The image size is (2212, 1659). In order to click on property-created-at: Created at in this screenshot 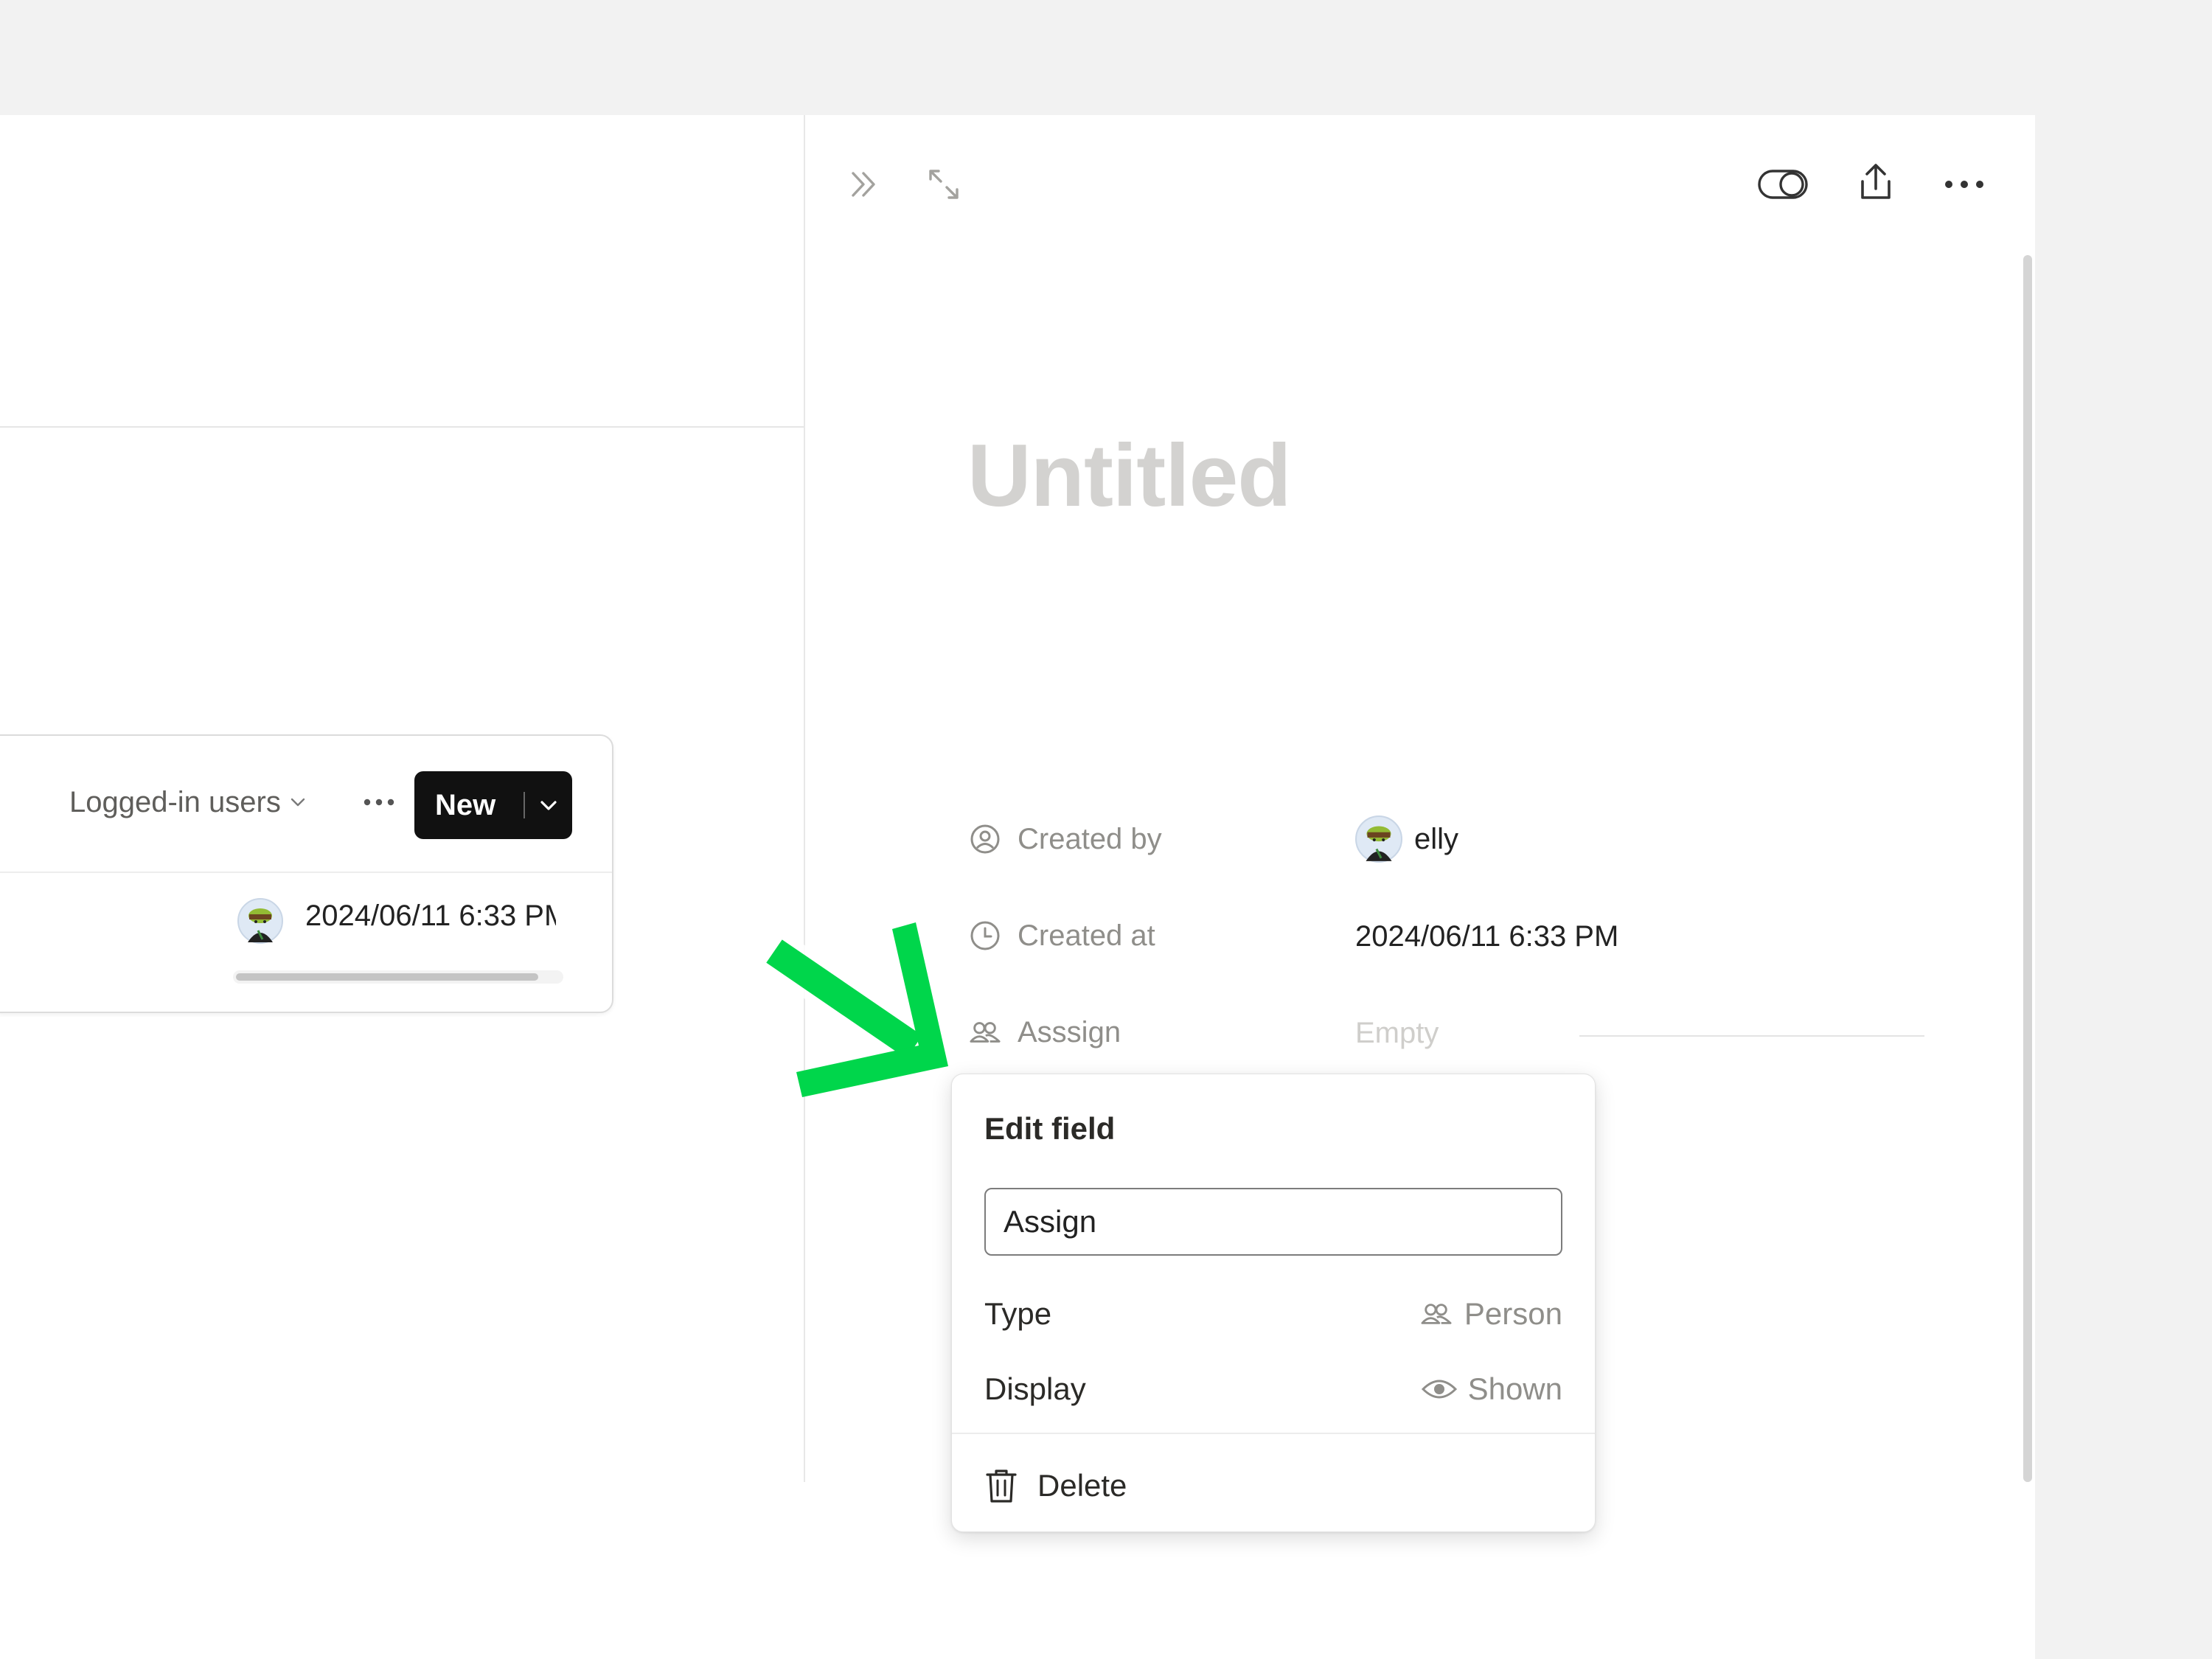, I will do `click(1062, 936)`.